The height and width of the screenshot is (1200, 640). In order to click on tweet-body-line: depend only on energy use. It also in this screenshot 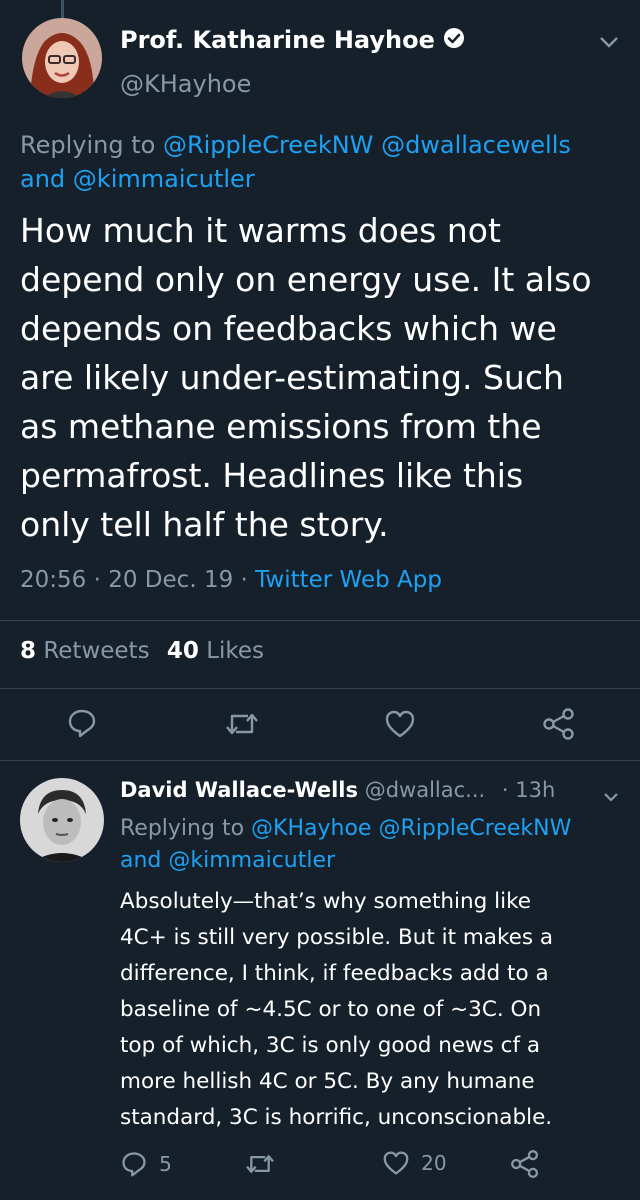, I will do `click(306, 279)`.